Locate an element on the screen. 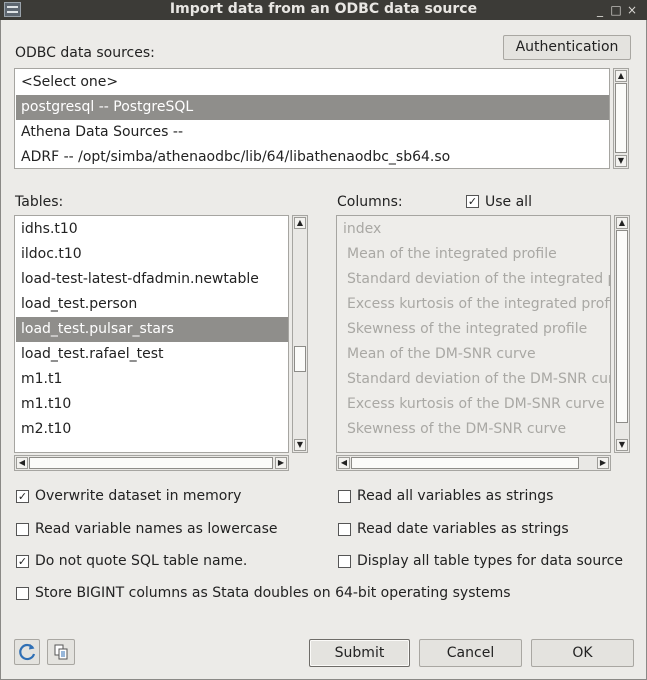 The image size is (647, 680). overwrite-checkbox: ✓ is located at coordinates (22, 496).